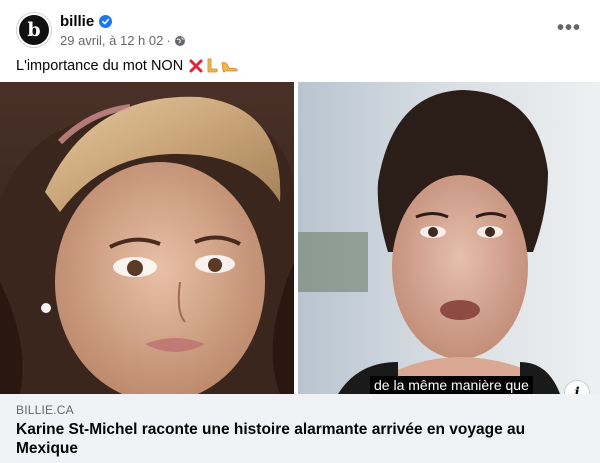 The height and width of the screenshot is (463, 600). Describe the element at coordinates (111, 40) in the screenshot. I see `post-timestamp: 29 avril, à 12 h 02` at that location.